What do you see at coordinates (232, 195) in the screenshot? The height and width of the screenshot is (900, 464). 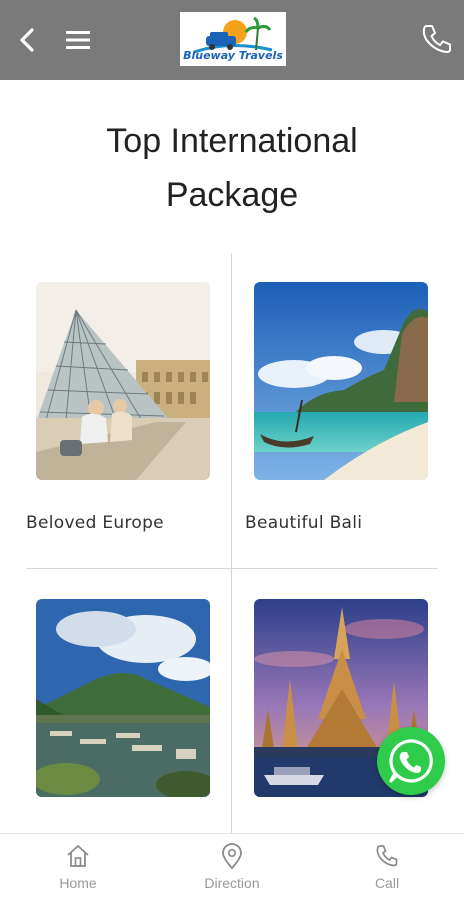 I see `page-title-line-2: Package` at bounding box center [232, 195].